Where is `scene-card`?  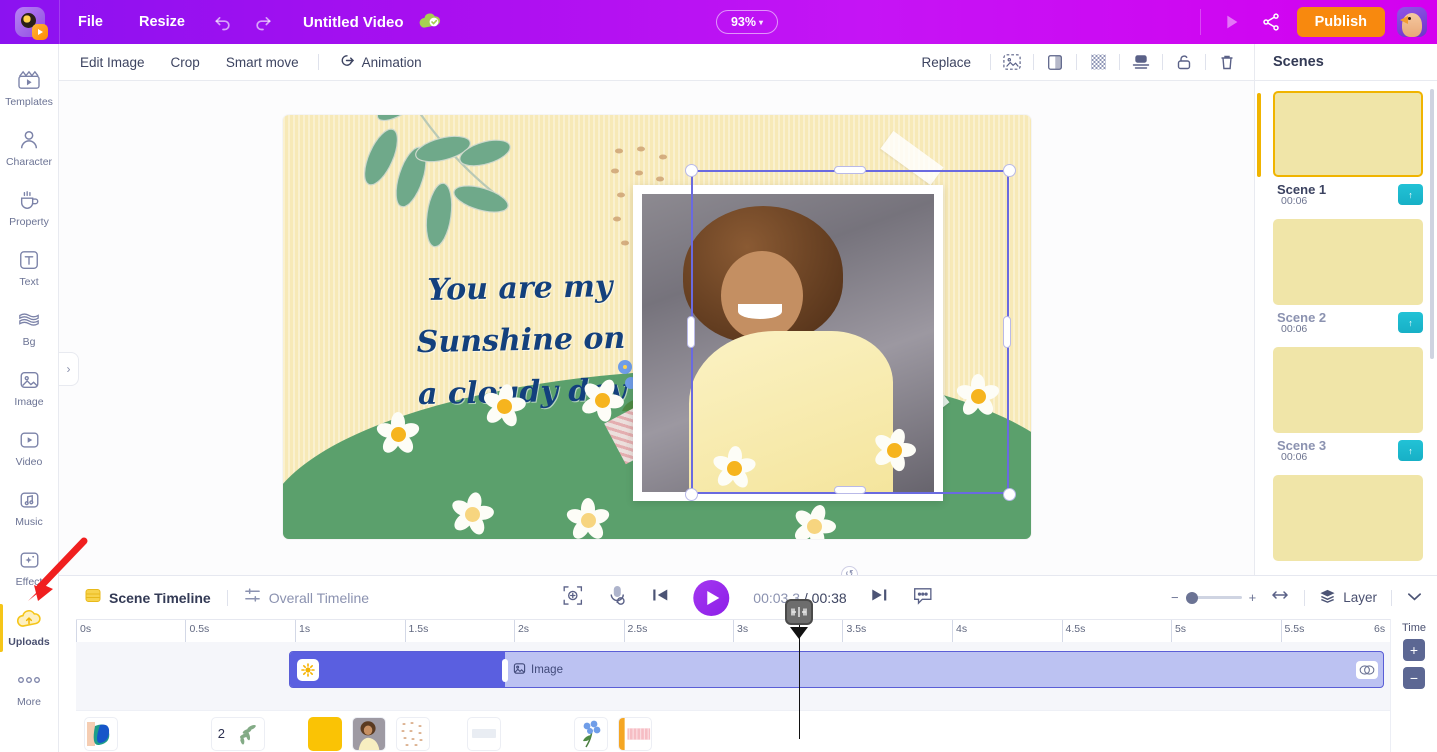 scene-card is located at coordinates (1348, 518).